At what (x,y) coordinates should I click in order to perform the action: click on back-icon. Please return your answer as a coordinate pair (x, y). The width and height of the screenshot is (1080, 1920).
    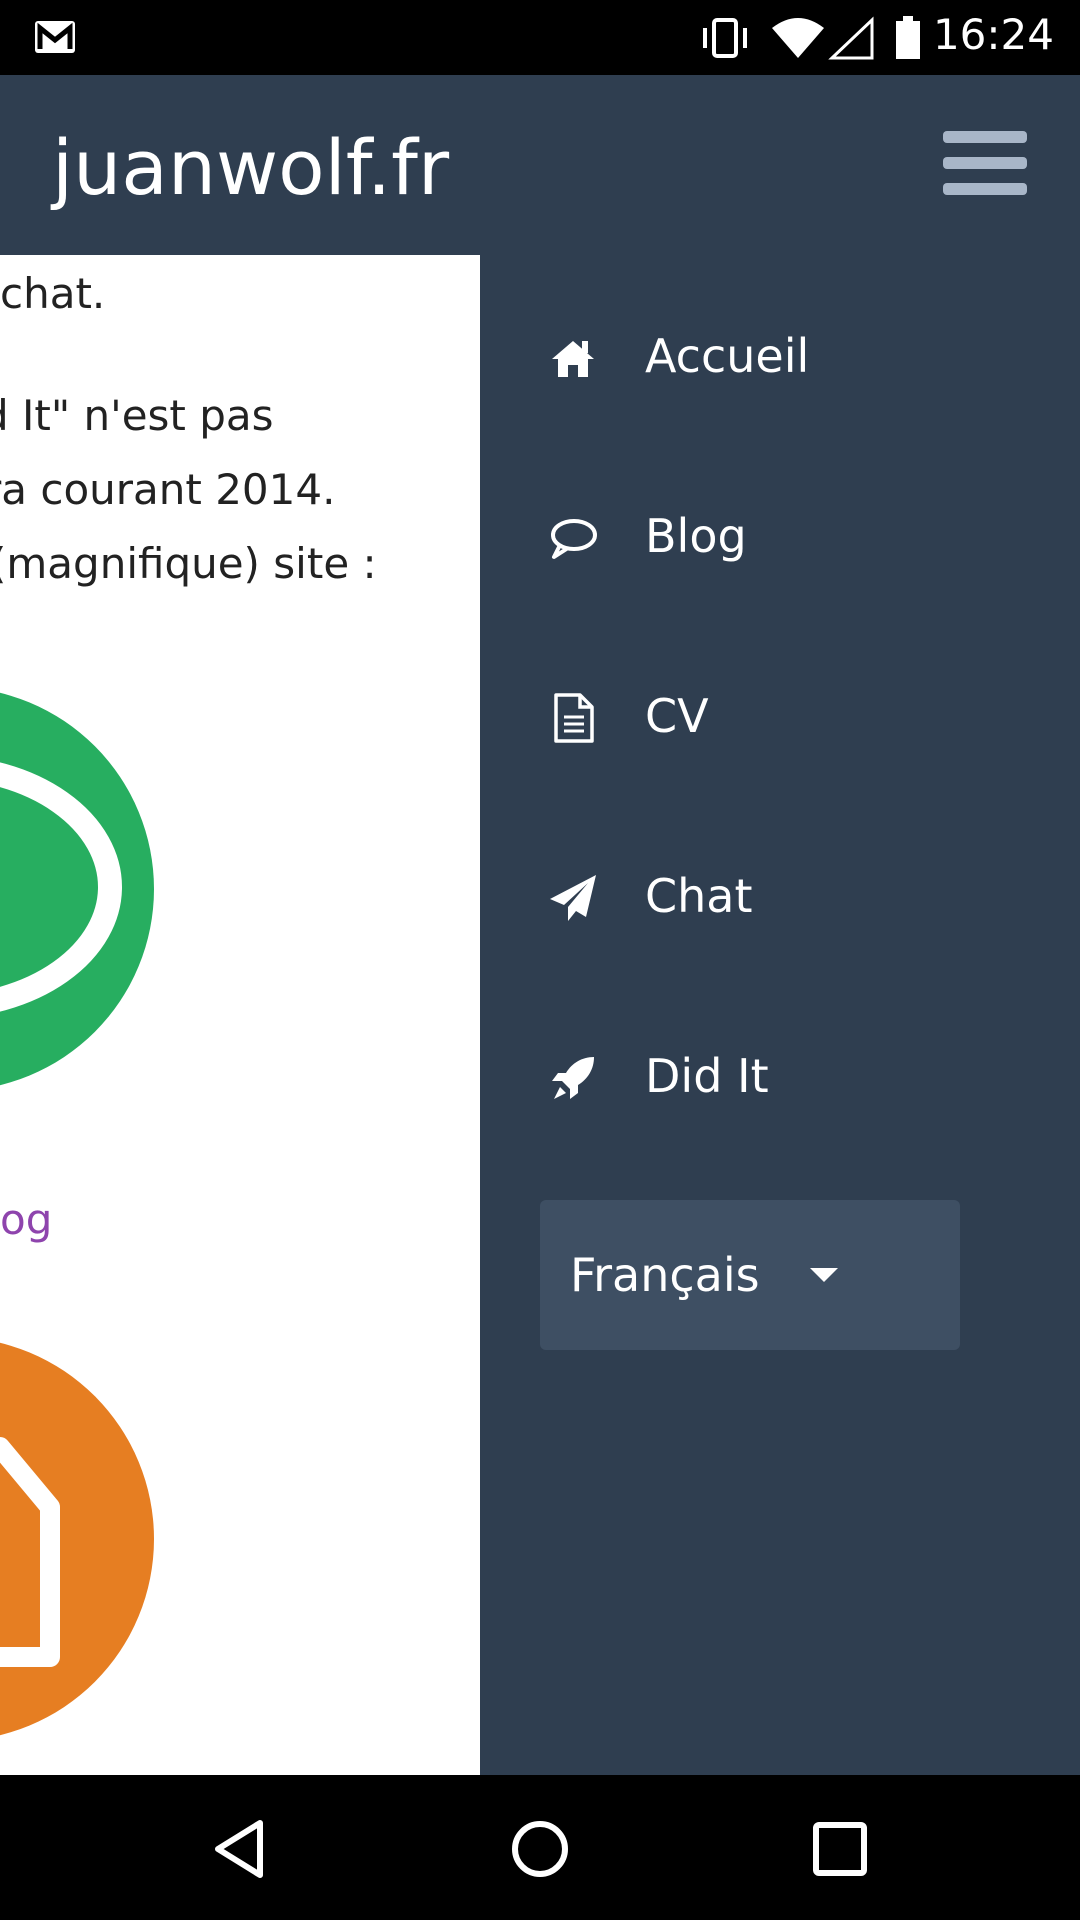
    Looking at the image, I should click on (240, 1849).